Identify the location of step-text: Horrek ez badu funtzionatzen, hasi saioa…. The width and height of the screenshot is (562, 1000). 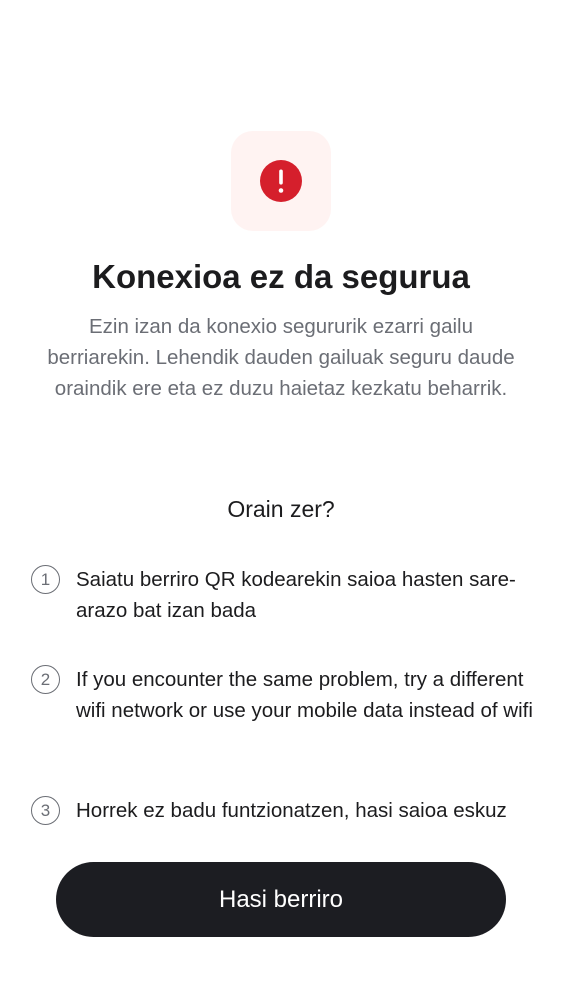
(291, 810).